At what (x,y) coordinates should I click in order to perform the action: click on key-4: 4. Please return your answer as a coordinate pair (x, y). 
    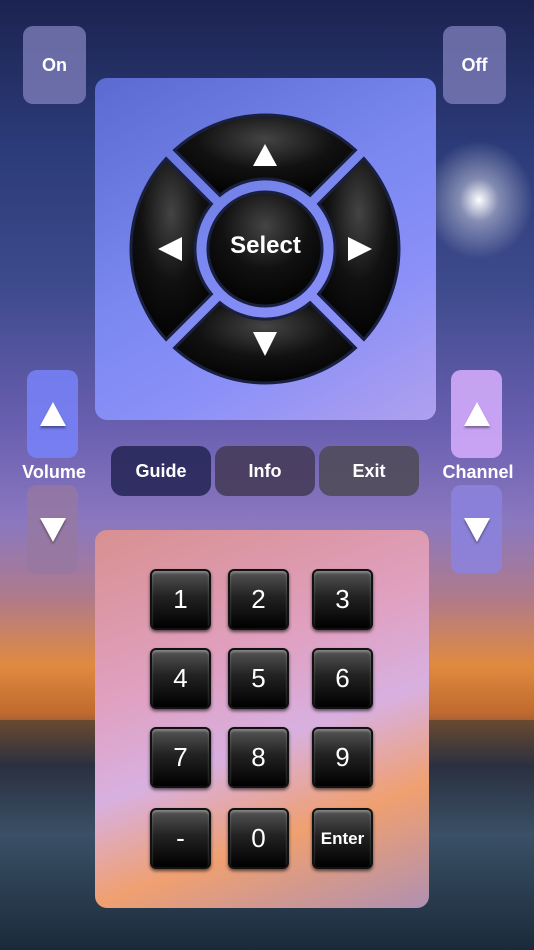
    Looking at the image, I should click on (180, 678).